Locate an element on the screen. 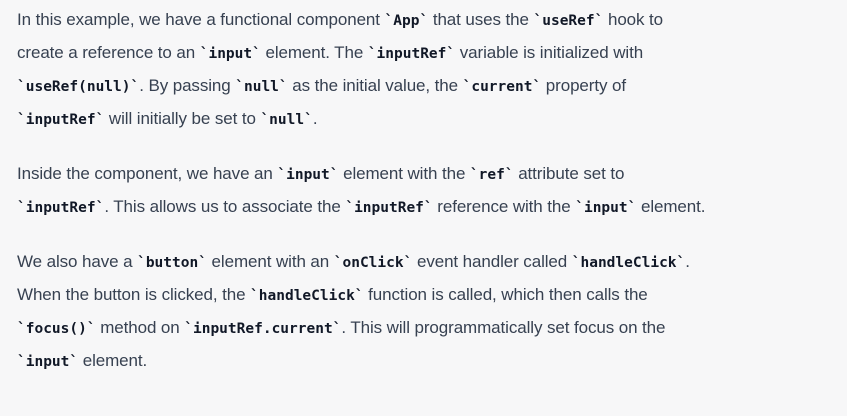 The height and width of the screenshot is (416, 847). text-segment: We also have a is located at coordinates (77, 261).